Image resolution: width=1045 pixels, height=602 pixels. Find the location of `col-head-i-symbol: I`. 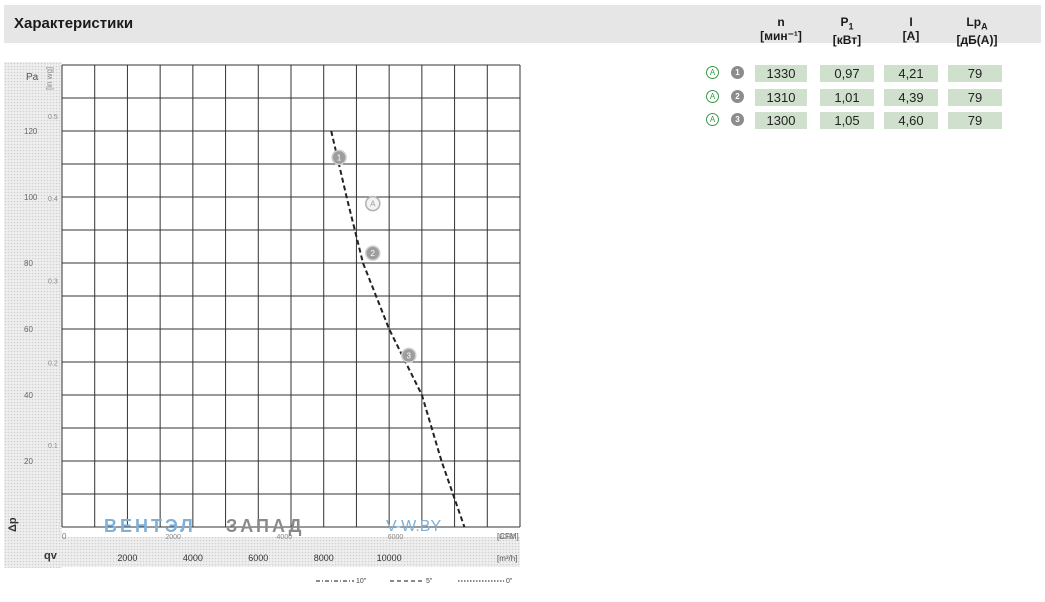

col-head-i-symbol: I is located at coordinates (911, 22).